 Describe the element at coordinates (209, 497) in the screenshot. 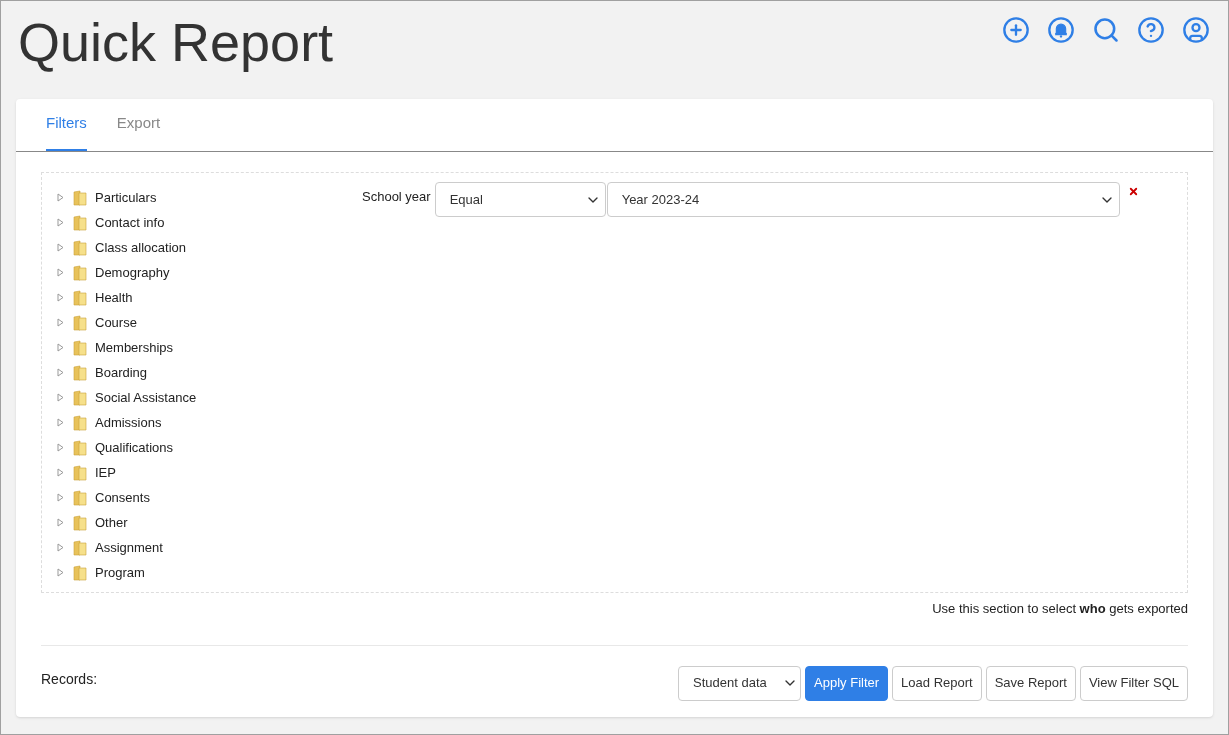

I see `tree-item: Consents` at that location.